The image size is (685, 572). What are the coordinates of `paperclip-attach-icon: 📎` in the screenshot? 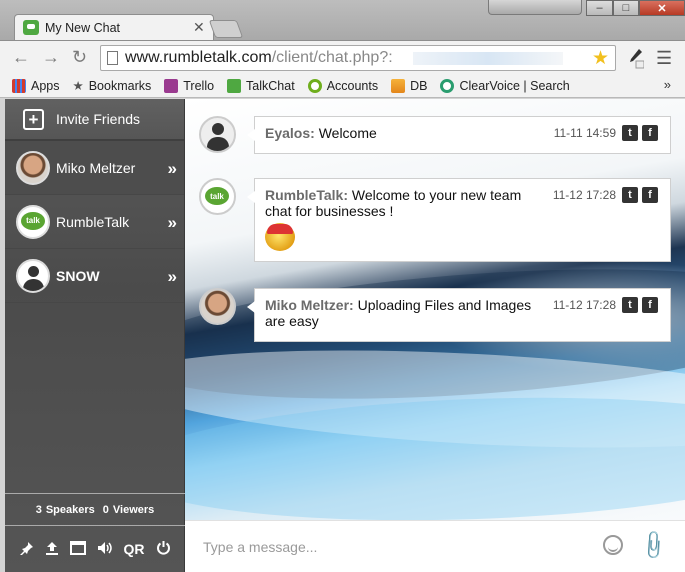 It's located at (653, 545).